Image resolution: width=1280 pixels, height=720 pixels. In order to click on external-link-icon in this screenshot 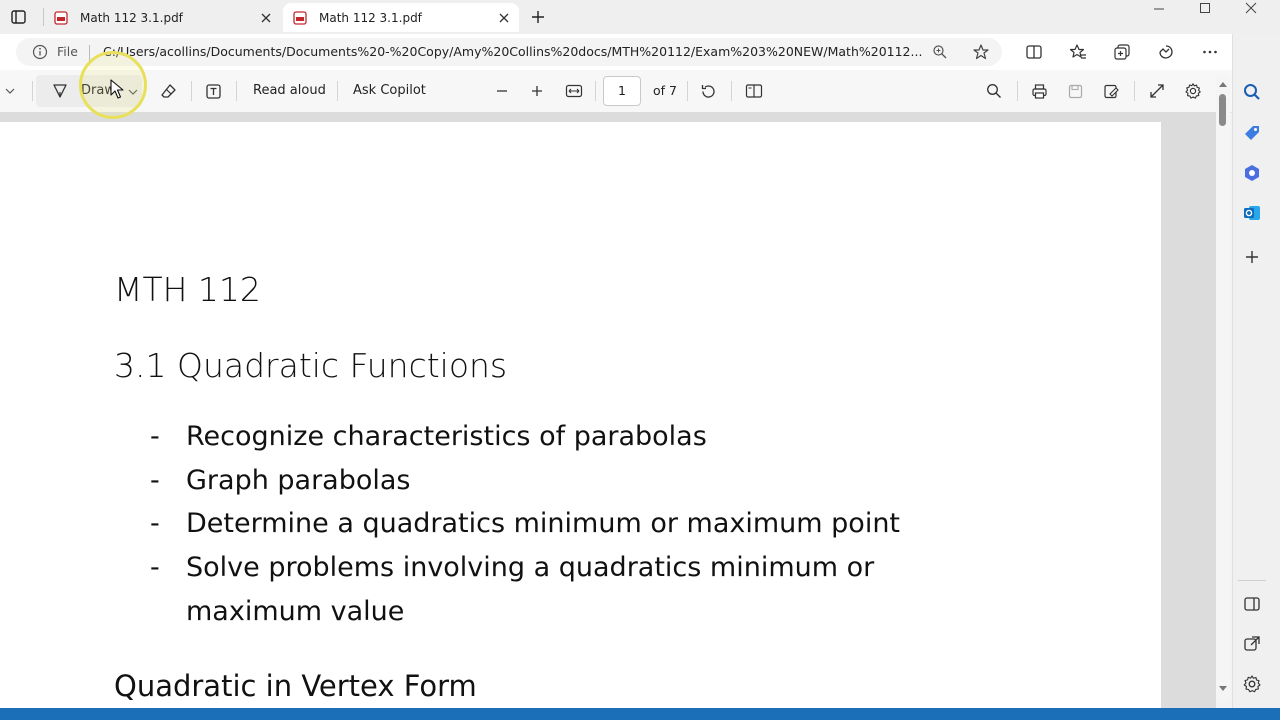, I will do `click(1252, 644)`.